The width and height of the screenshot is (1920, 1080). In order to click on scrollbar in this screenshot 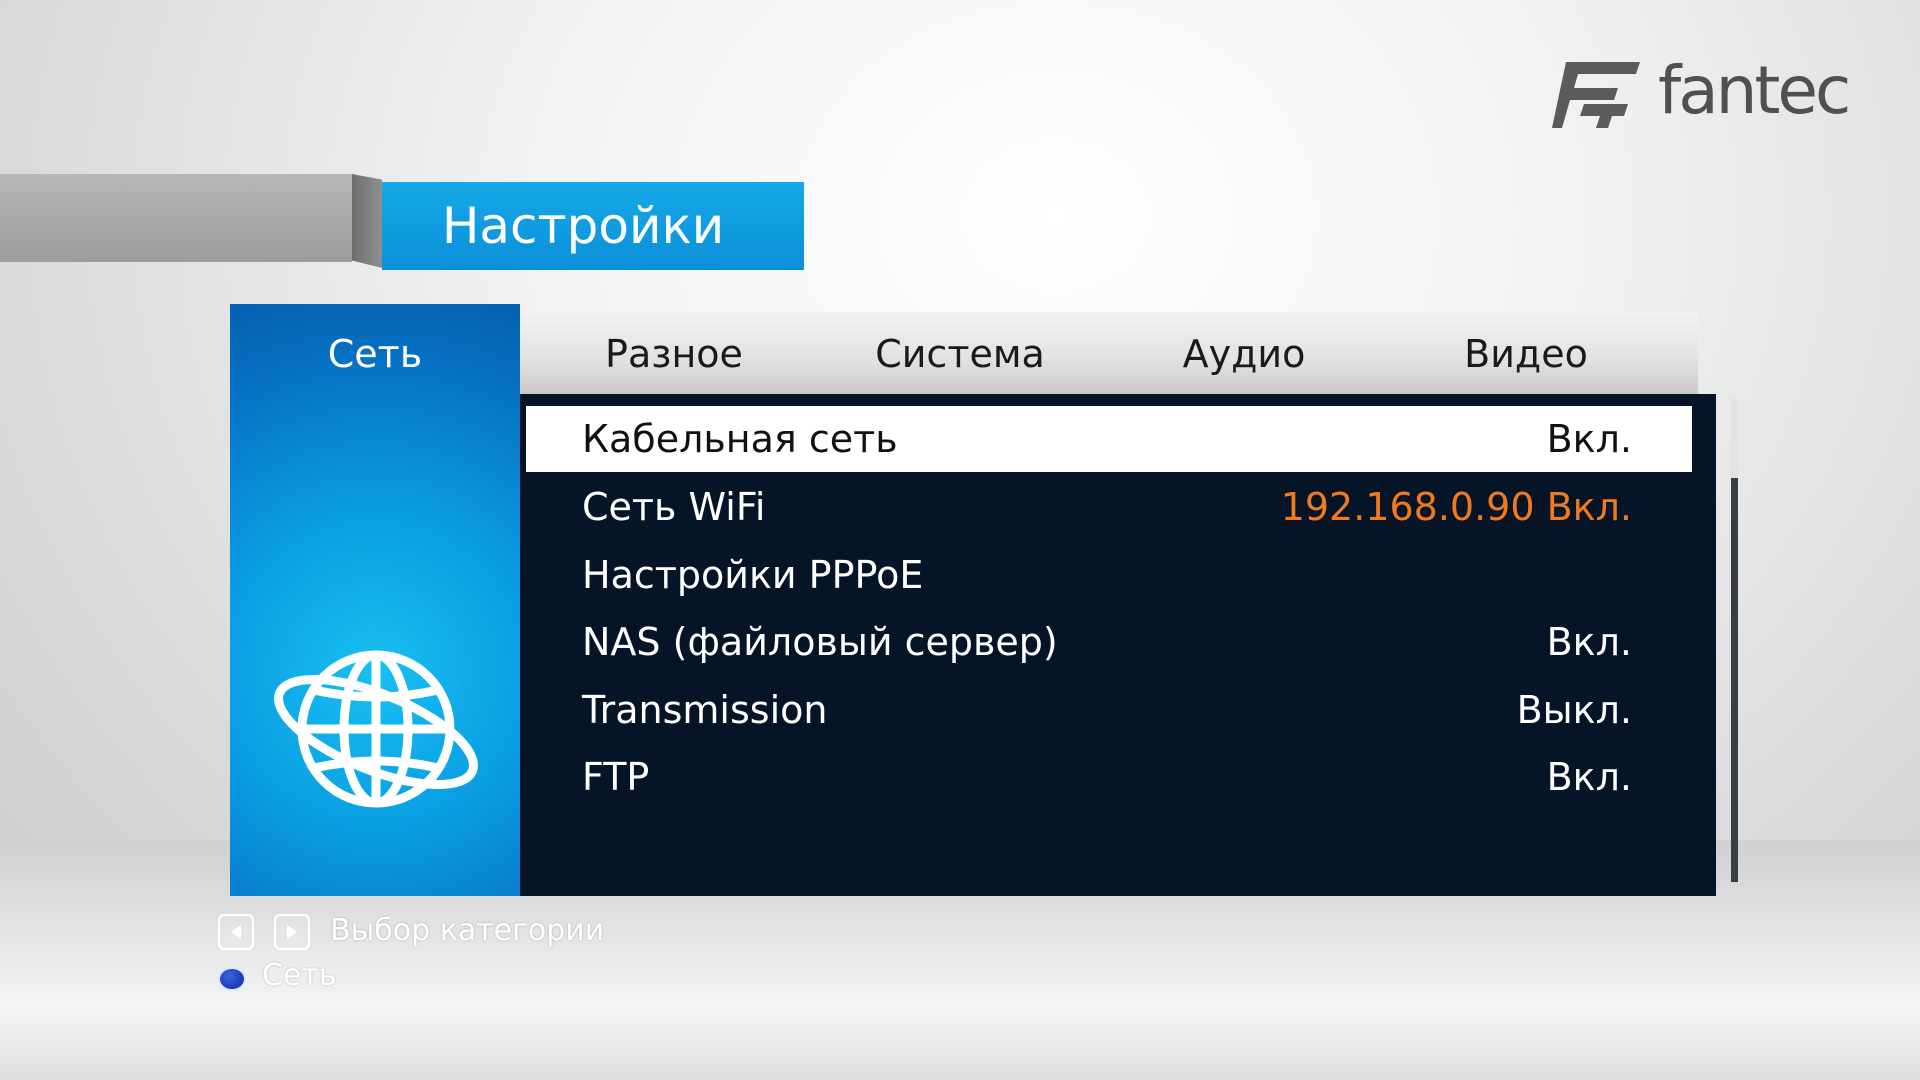, I will do `click(1734, 640)`.